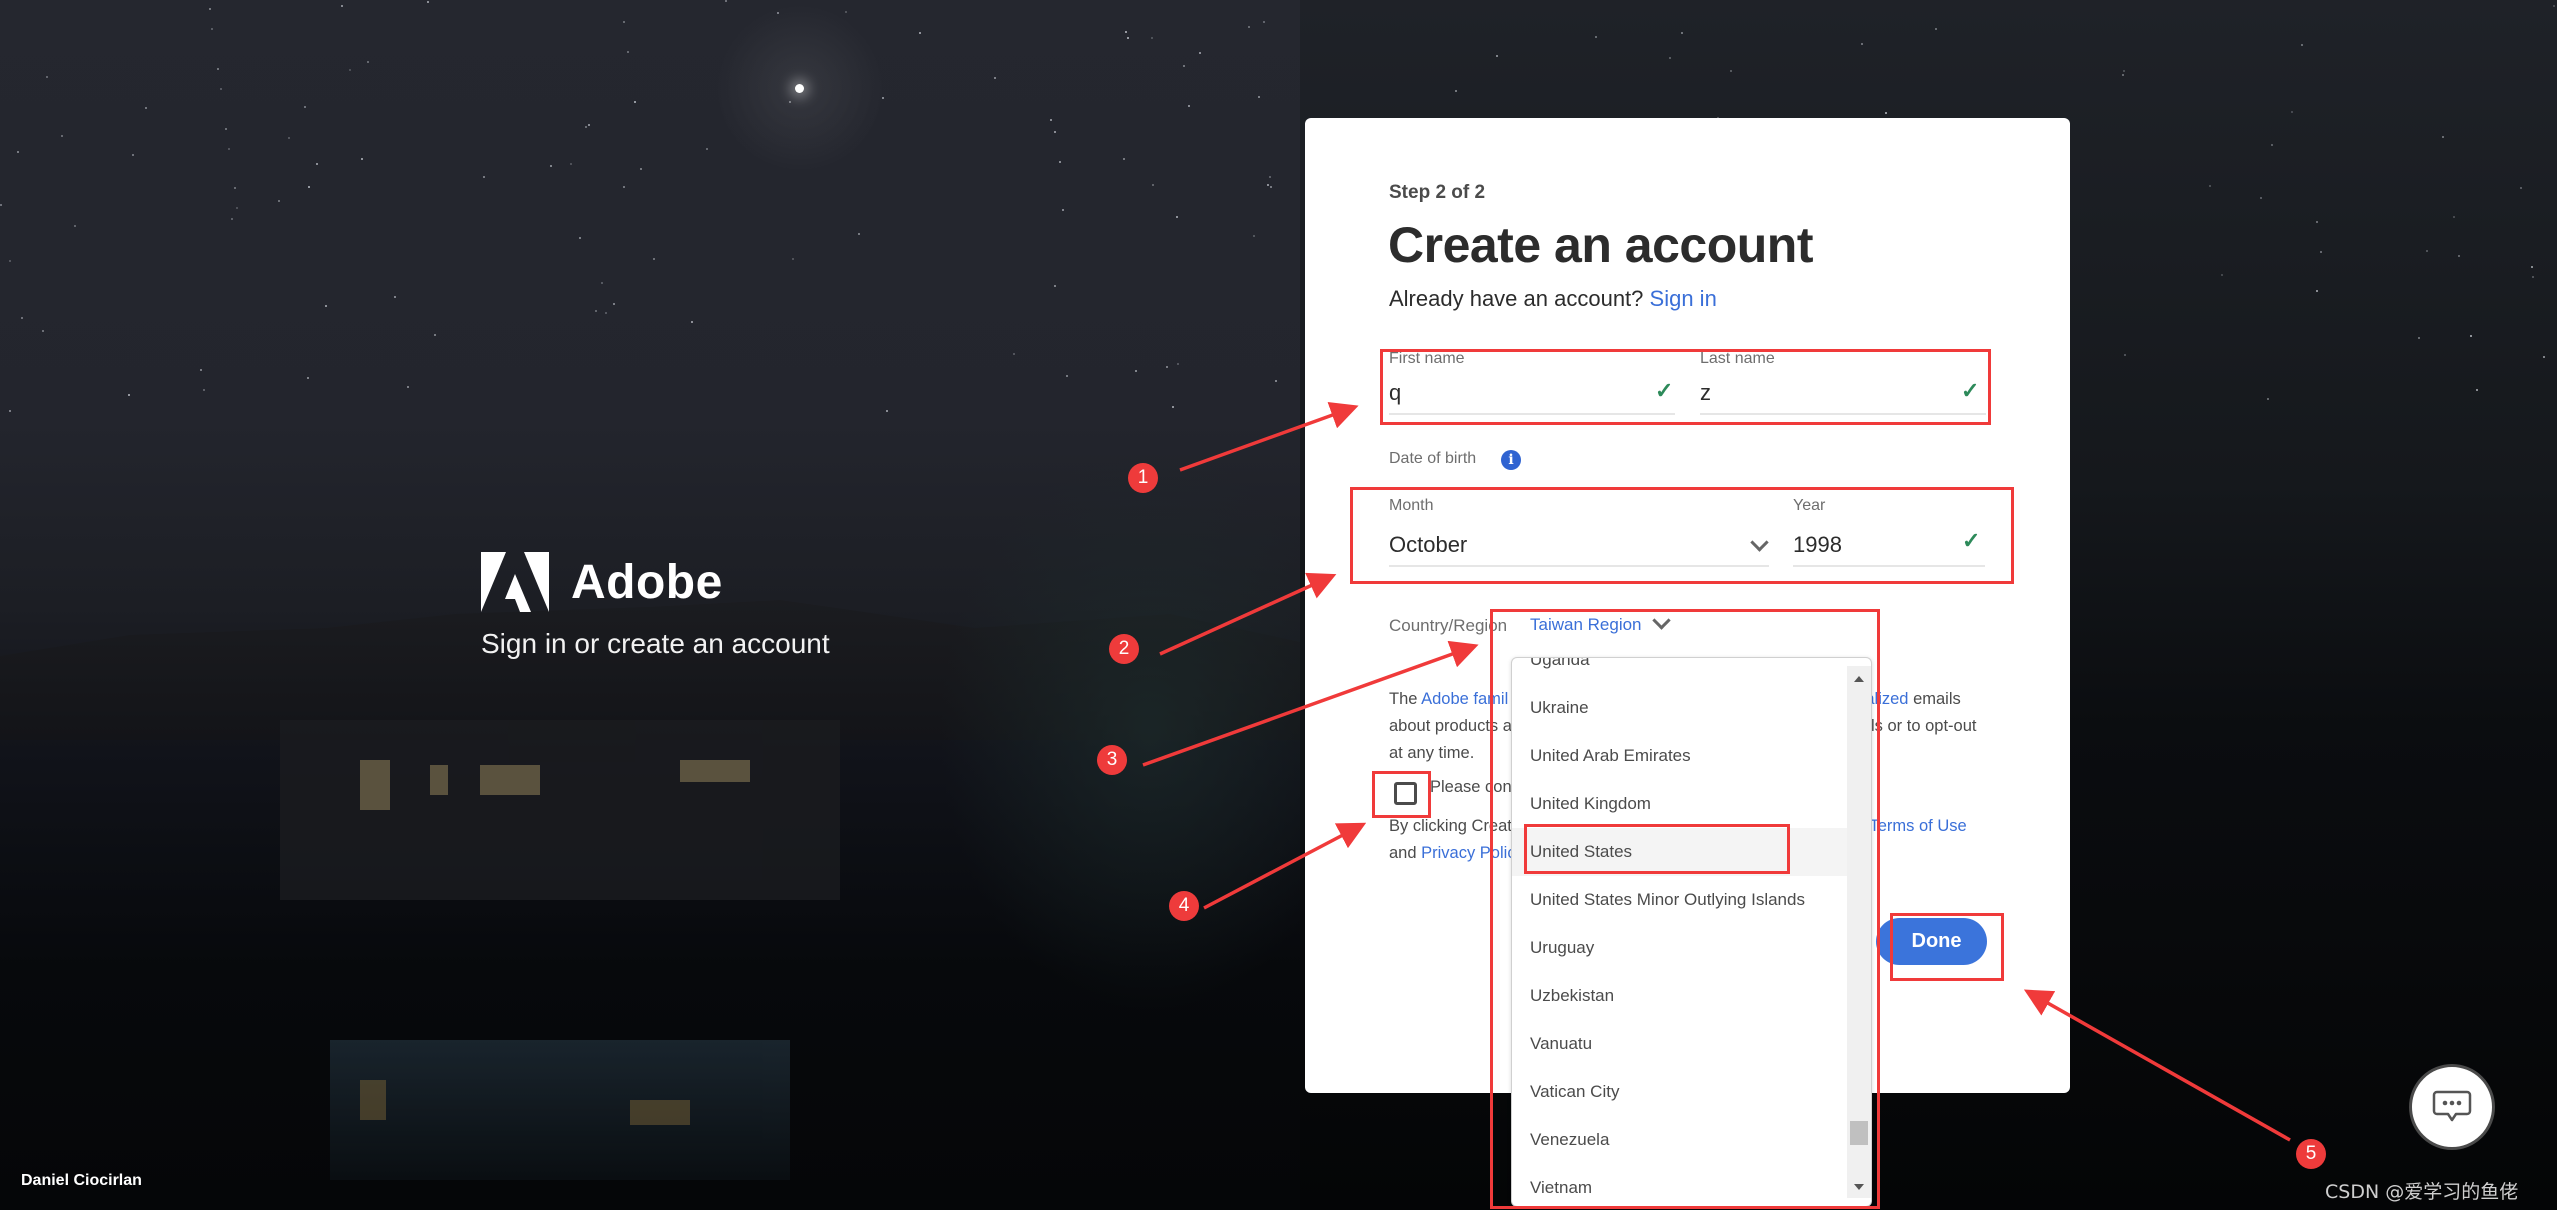 The height and width of the screenshot is (1210, 2557). Describe the element at coordinates (1705, 393) in the screenshot. I see `last-name-input: z` at that location.